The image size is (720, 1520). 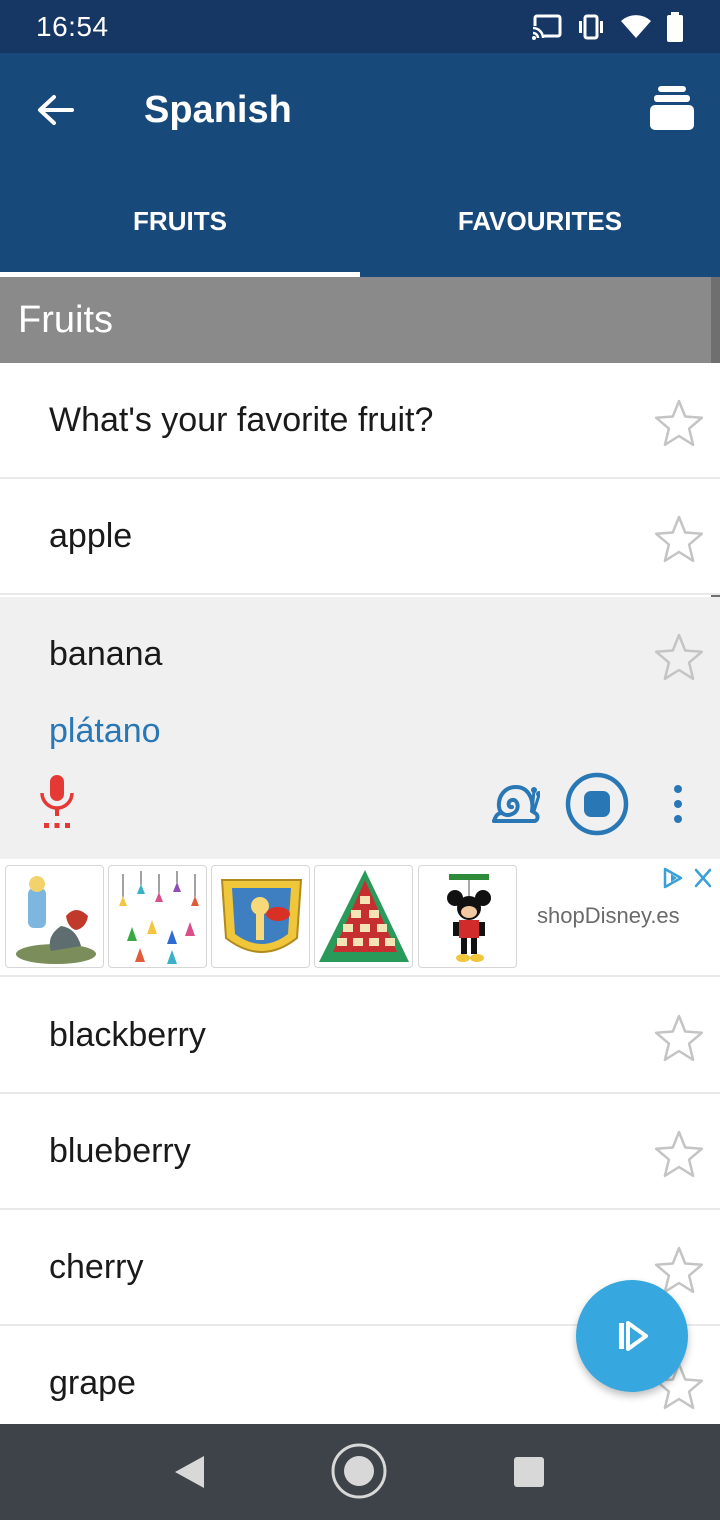 I want to click on phrase-text: grape, so click(x=92, y=1383).